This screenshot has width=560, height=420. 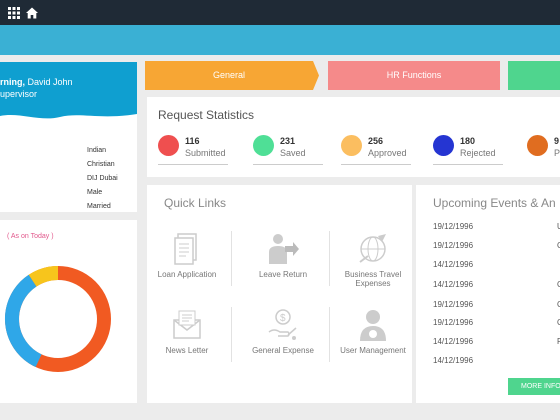 I want to click on user-role: upervisor, so click(x=19, y=94).